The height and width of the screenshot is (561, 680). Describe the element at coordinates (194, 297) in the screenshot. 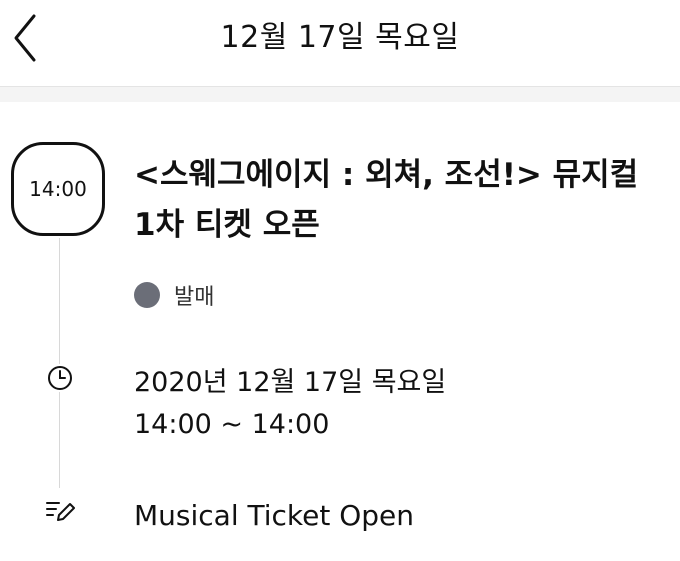

I see `status-label: 발매` at that location.